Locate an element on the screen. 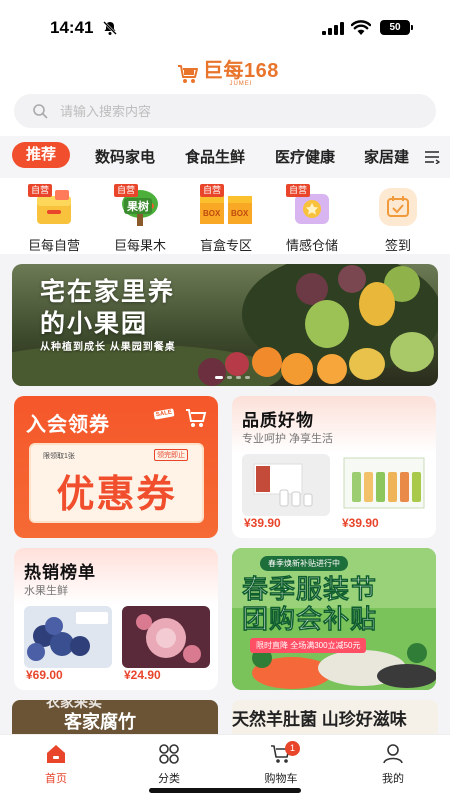  cart-badge: 1 is located at coordinates (292, 748).